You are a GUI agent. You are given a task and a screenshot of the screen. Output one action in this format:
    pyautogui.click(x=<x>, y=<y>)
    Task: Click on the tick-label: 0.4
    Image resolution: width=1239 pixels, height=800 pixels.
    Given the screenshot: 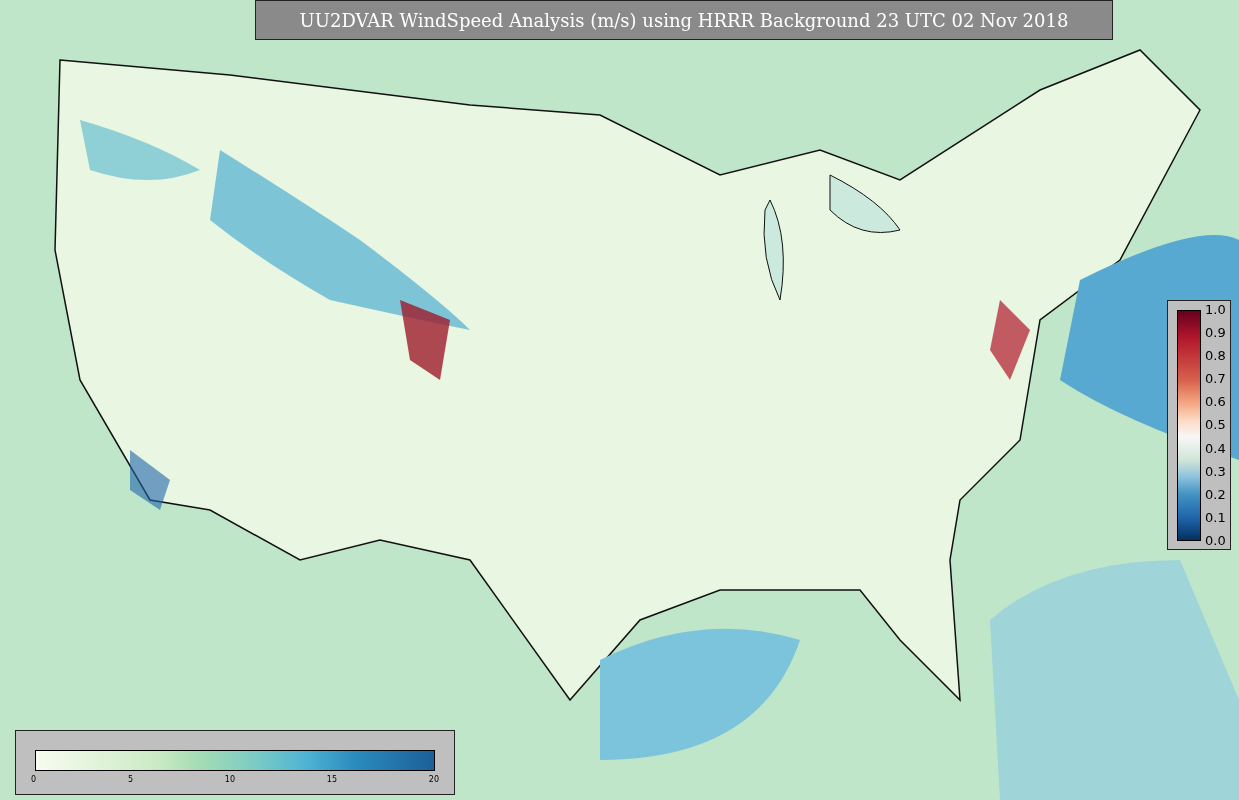 What is the action you would take?
    pyautogui.click(x=1215, y=448)
    